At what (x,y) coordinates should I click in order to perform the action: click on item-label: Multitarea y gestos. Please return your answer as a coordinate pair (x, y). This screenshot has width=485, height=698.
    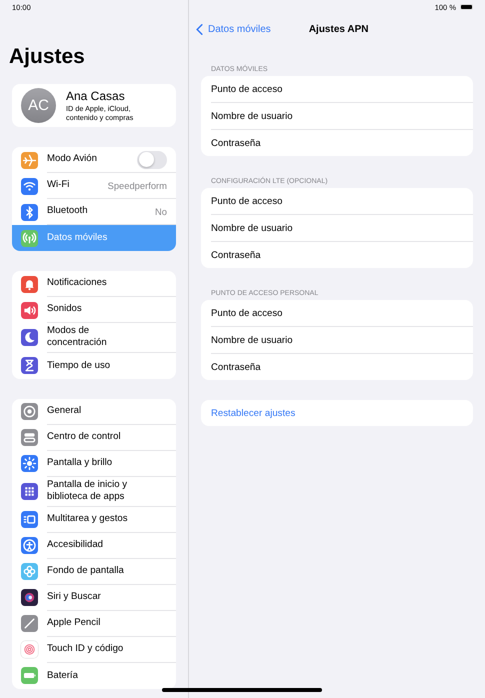
    Looking at the image, I should click on (87, 519).